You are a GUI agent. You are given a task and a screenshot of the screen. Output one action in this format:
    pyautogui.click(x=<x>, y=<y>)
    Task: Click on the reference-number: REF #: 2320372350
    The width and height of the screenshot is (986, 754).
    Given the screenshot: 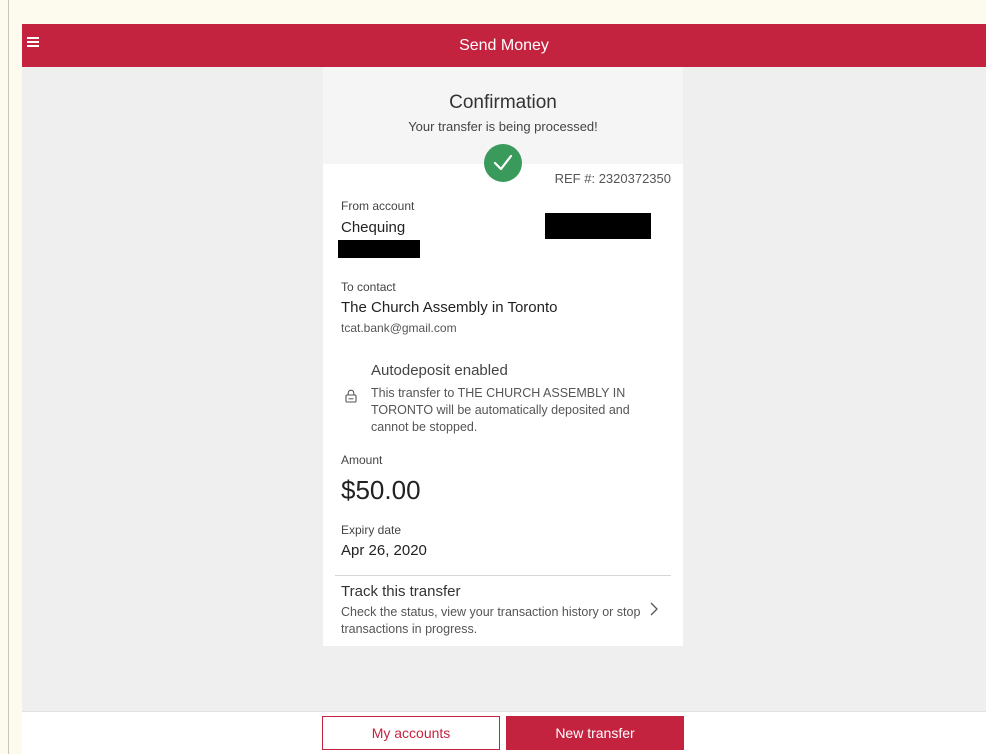 What is the action you would take?
    pyautogui.click(x=612, y=178)
    